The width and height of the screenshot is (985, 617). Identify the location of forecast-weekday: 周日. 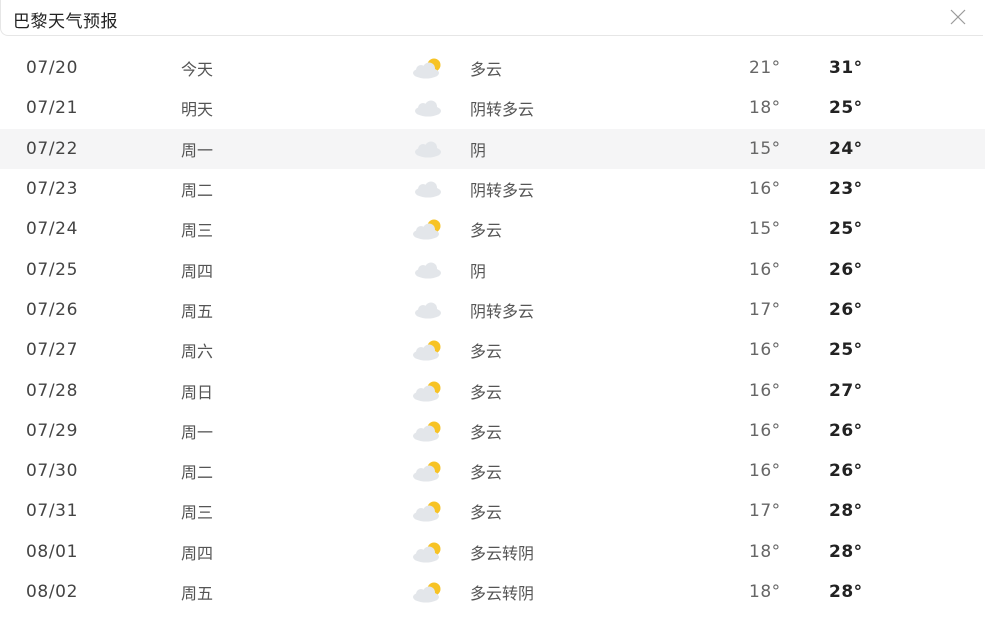
(197, 392).